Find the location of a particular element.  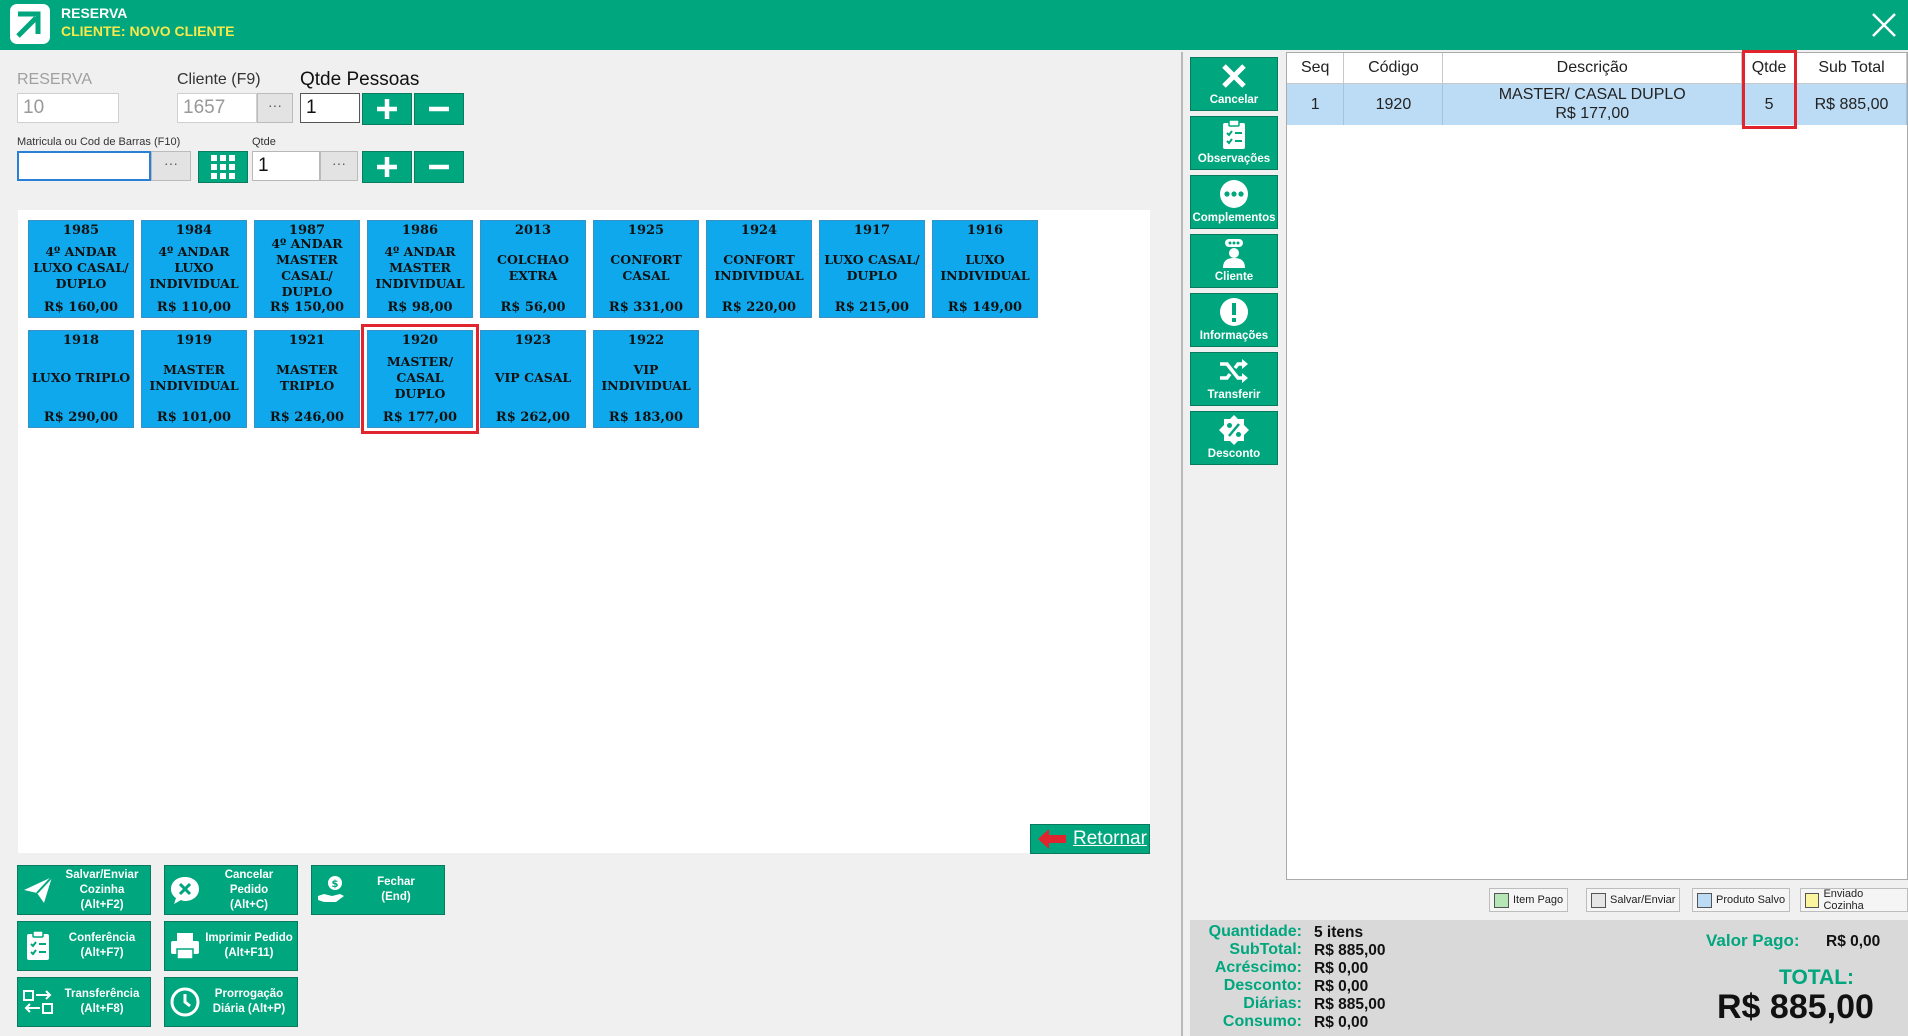

side-desconto-label: Desconto is located at coordinates (1234, 454).